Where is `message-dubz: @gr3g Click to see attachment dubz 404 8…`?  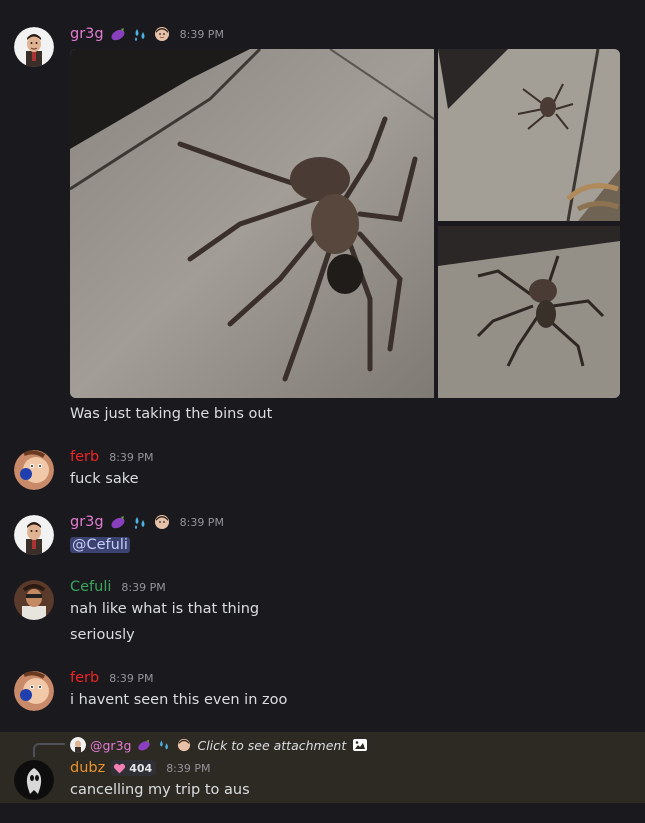
message-dubz: @gr3g Click to see attachment dubz 404 8… is located at coordinates (322, 767).